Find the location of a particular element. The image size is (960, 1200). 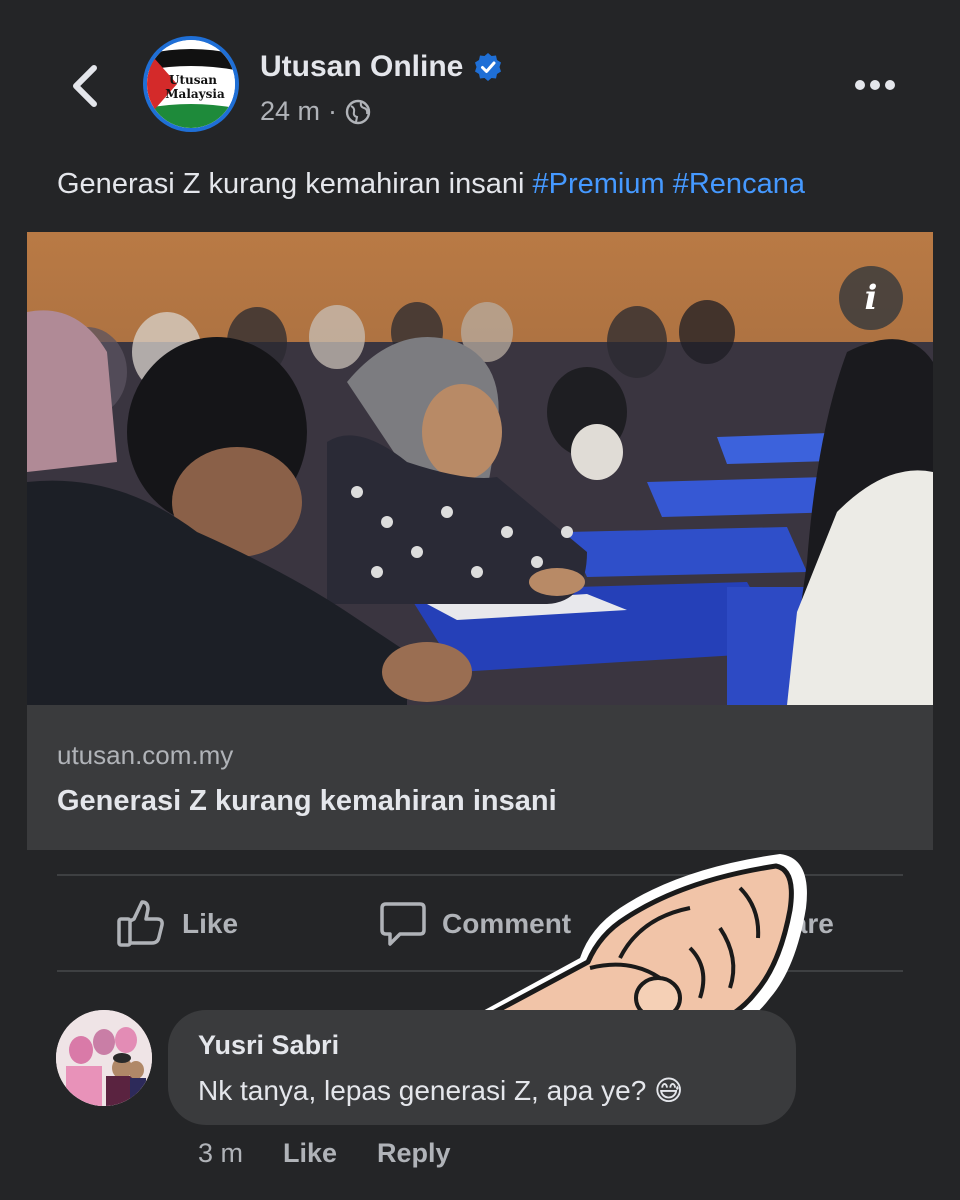

comment-text: Nk tanya, lepas generasi Z, apa ye? 😅 is located at coordinates (441, 1090).